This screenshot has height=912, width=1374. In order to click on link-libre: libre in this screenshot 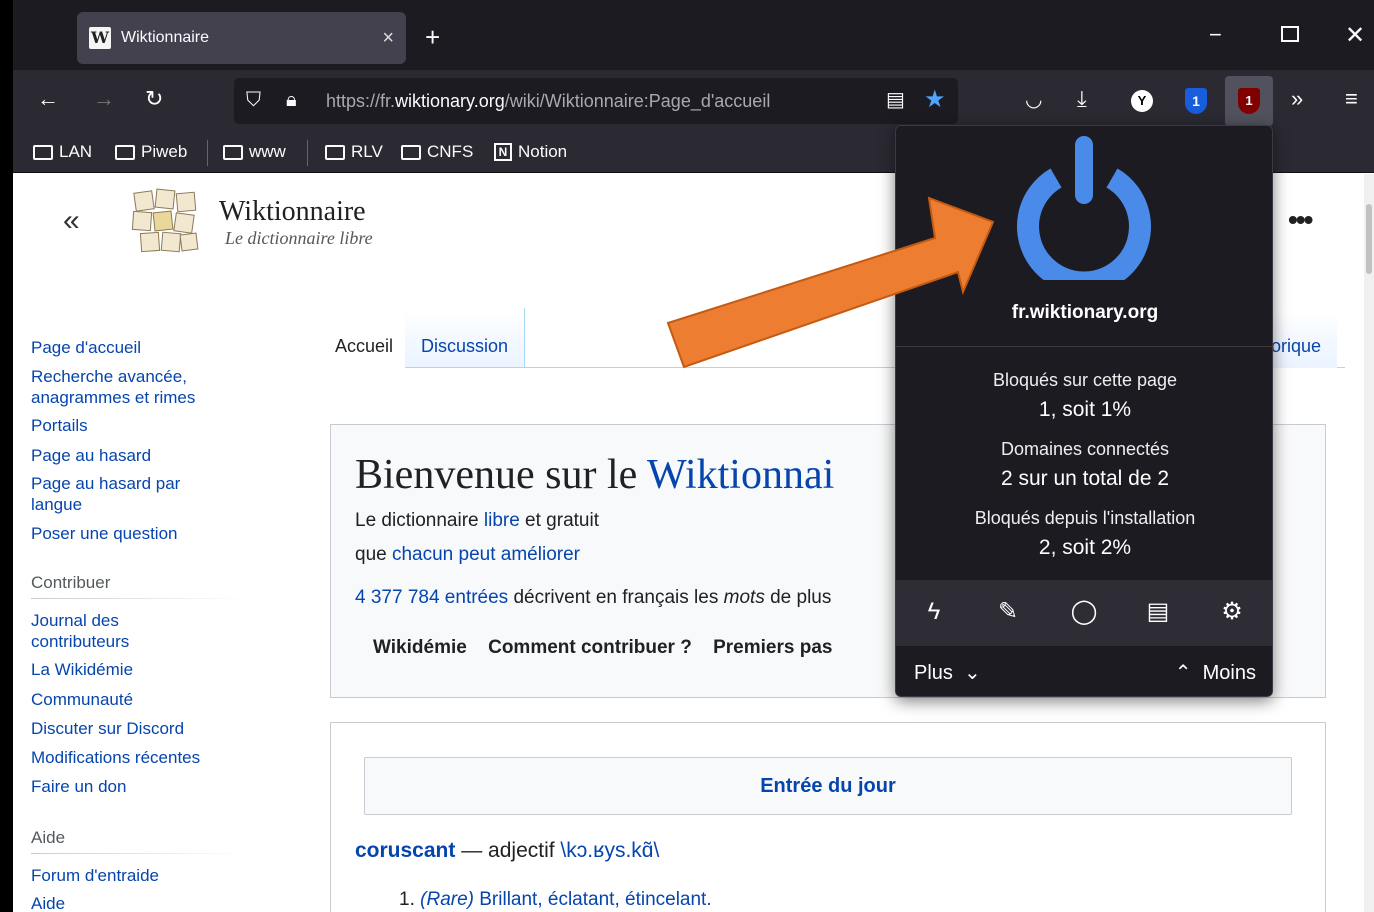, I will do `click(502, 520)`.